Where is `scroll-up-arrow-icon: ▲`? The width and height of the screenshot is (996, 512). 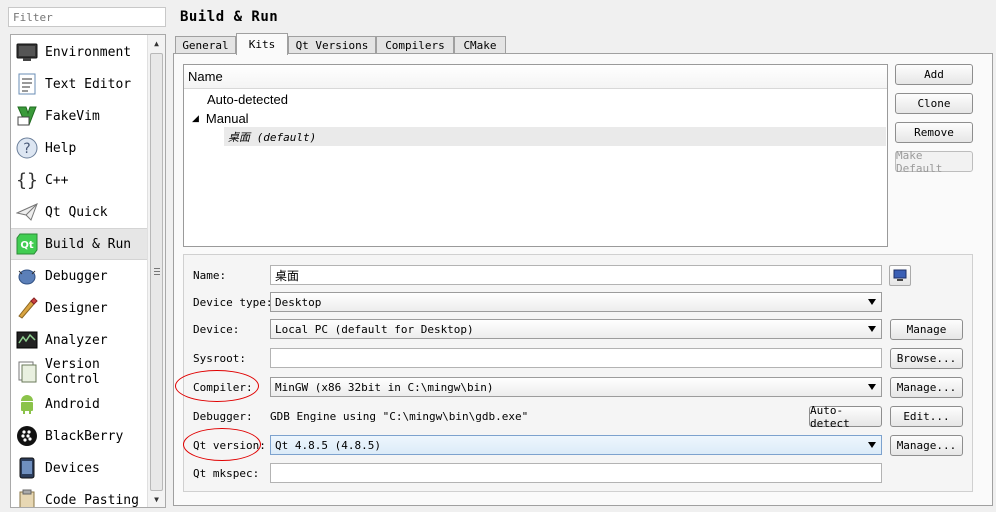 scroll-up-arrow-icon: ▲ is located at coordinates (156, 43).